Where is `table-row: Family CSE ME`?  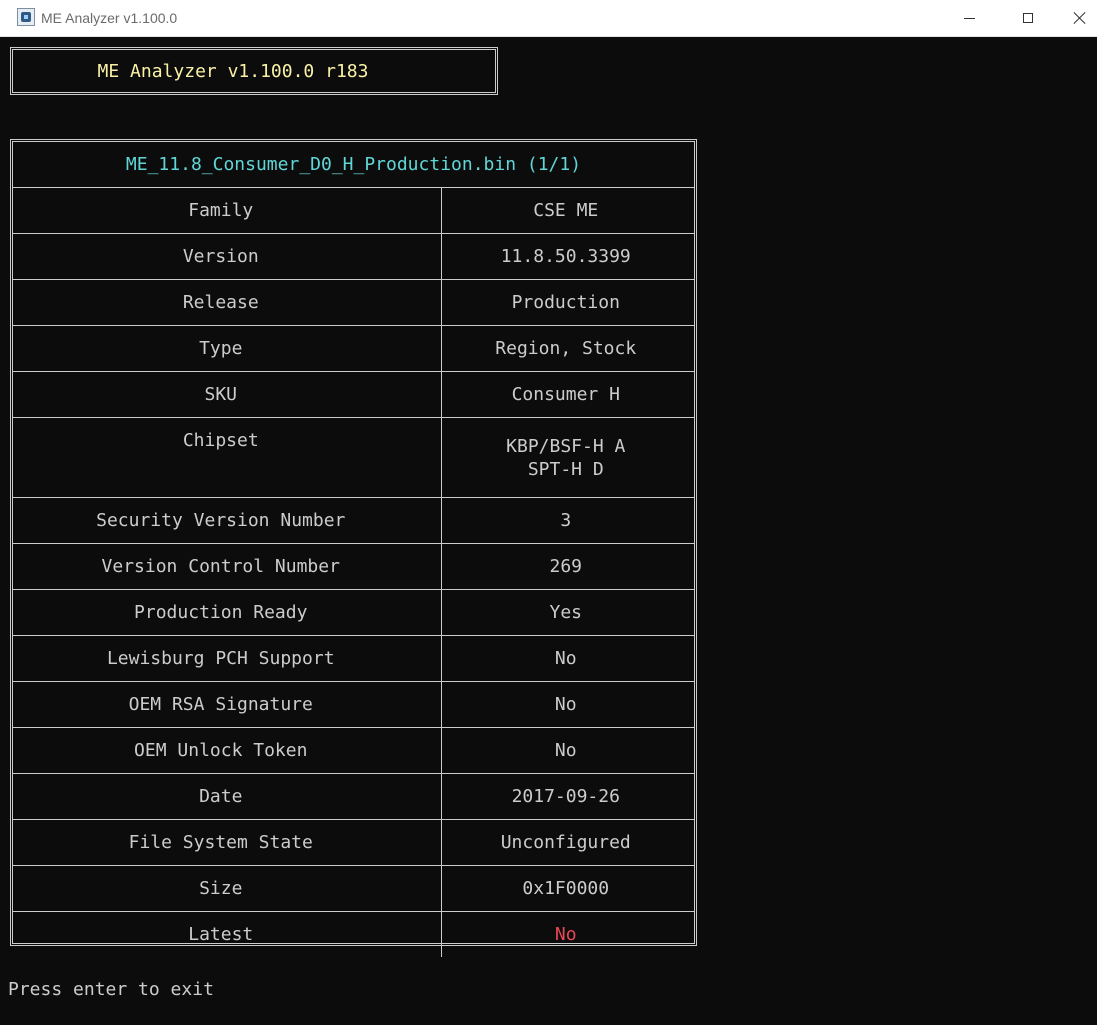
table-row: Family CSE ME is located at coordinates (353, 210).